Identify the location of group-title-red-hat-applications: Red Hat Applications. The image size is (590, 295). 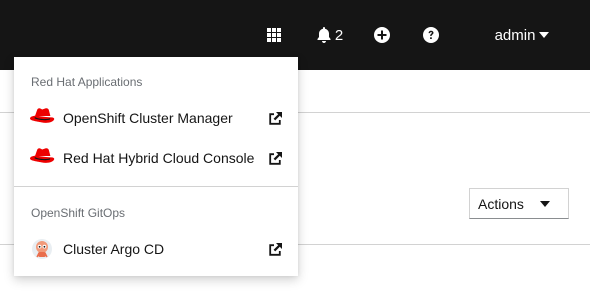
(87, 82).